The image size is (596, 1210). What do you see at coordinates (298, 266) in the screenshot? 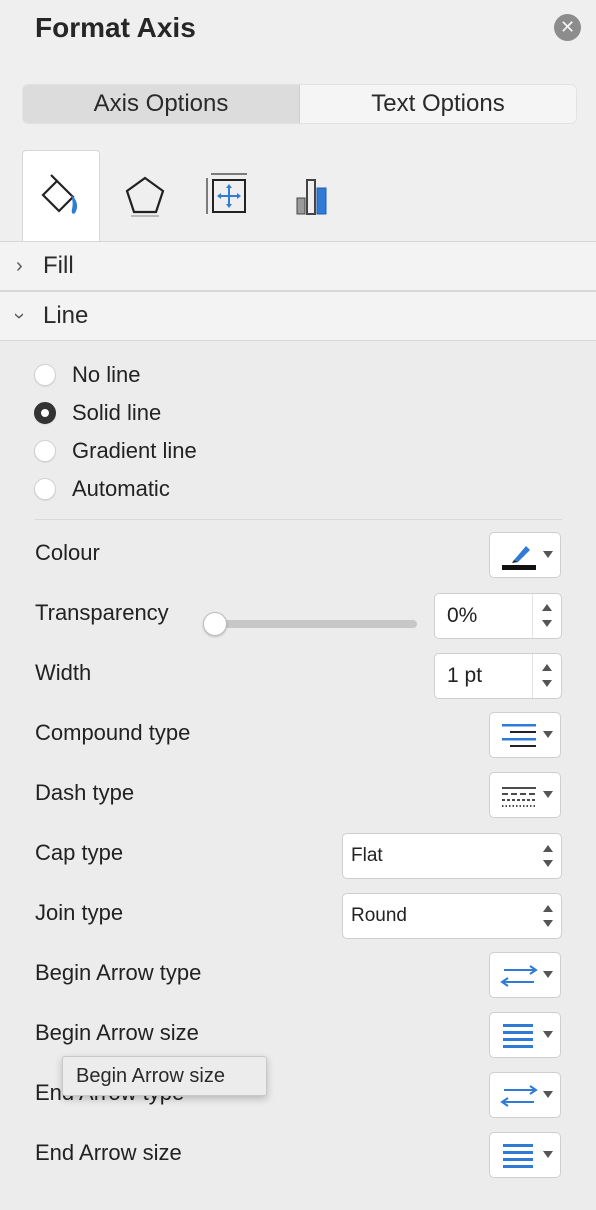
I see `fill-section-header: › Fill` at bounding box center [298, 266].